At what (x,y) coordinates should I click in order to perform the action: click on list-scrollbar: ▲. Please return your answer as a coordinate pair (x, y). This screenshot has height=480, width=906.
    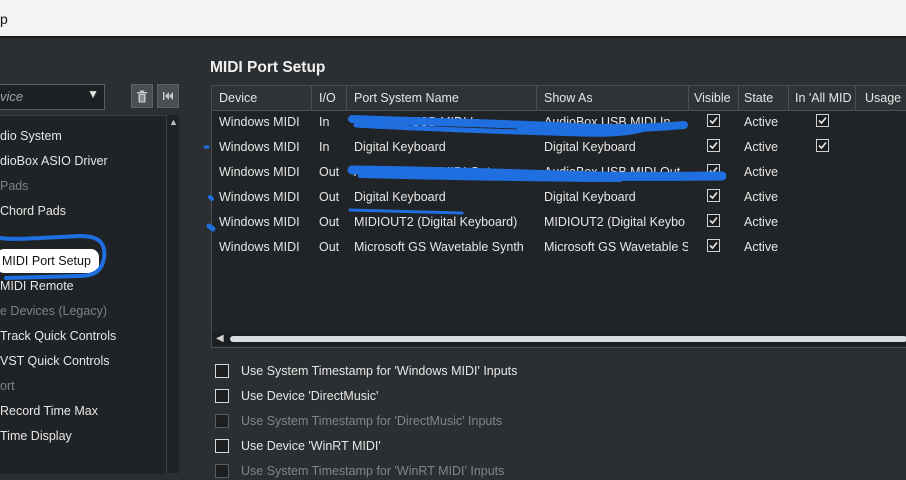
    Looking at the image, I should click on (172, 294).